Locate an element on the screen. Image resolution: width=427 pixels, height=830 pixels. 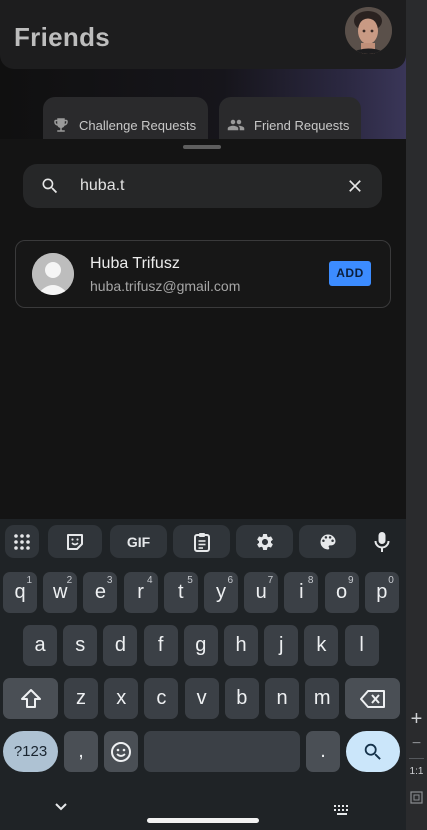
key-label: h is located at coordinates (241, 645).